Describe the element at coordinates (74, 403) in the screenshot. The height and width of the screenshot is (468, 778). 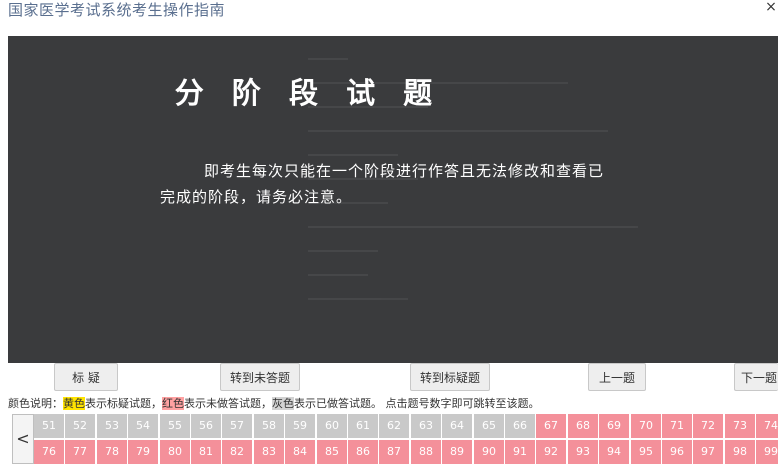
I see `legend-yellow-word: 黄色` at that location.